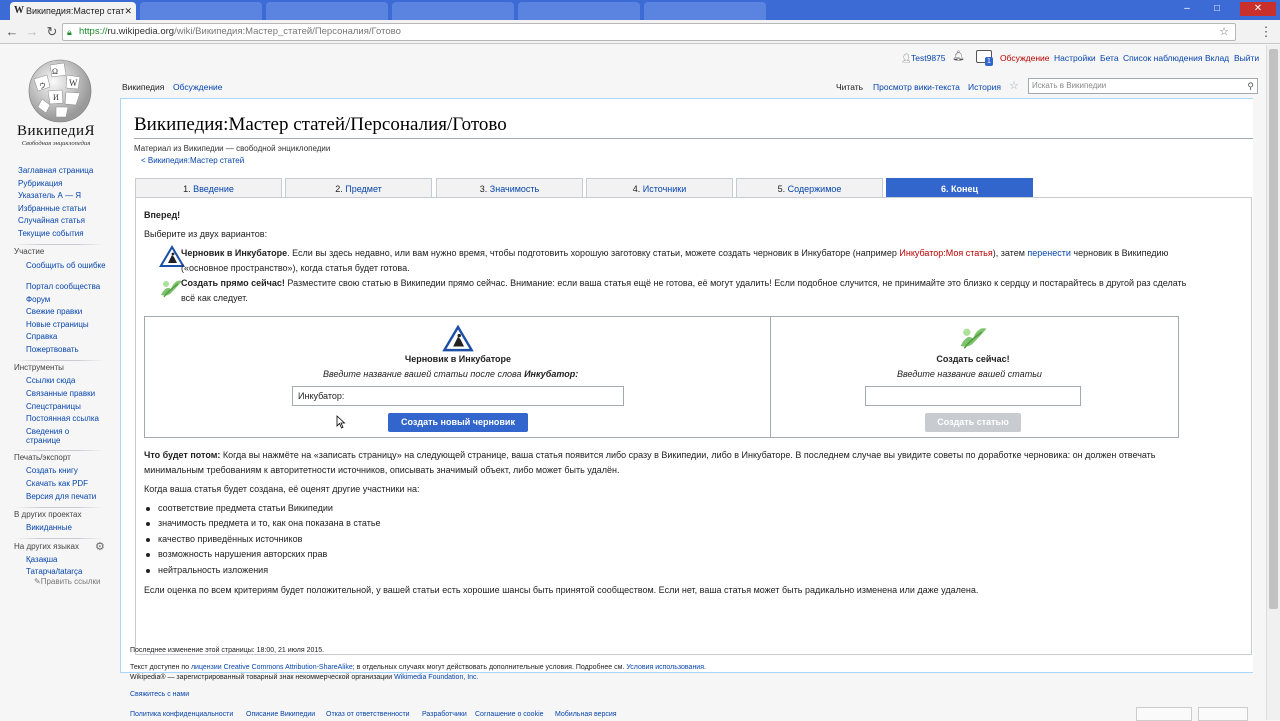  I want to click on browser-tab-active: W Википедия:Мастер стат ✕, so click(73, 11).